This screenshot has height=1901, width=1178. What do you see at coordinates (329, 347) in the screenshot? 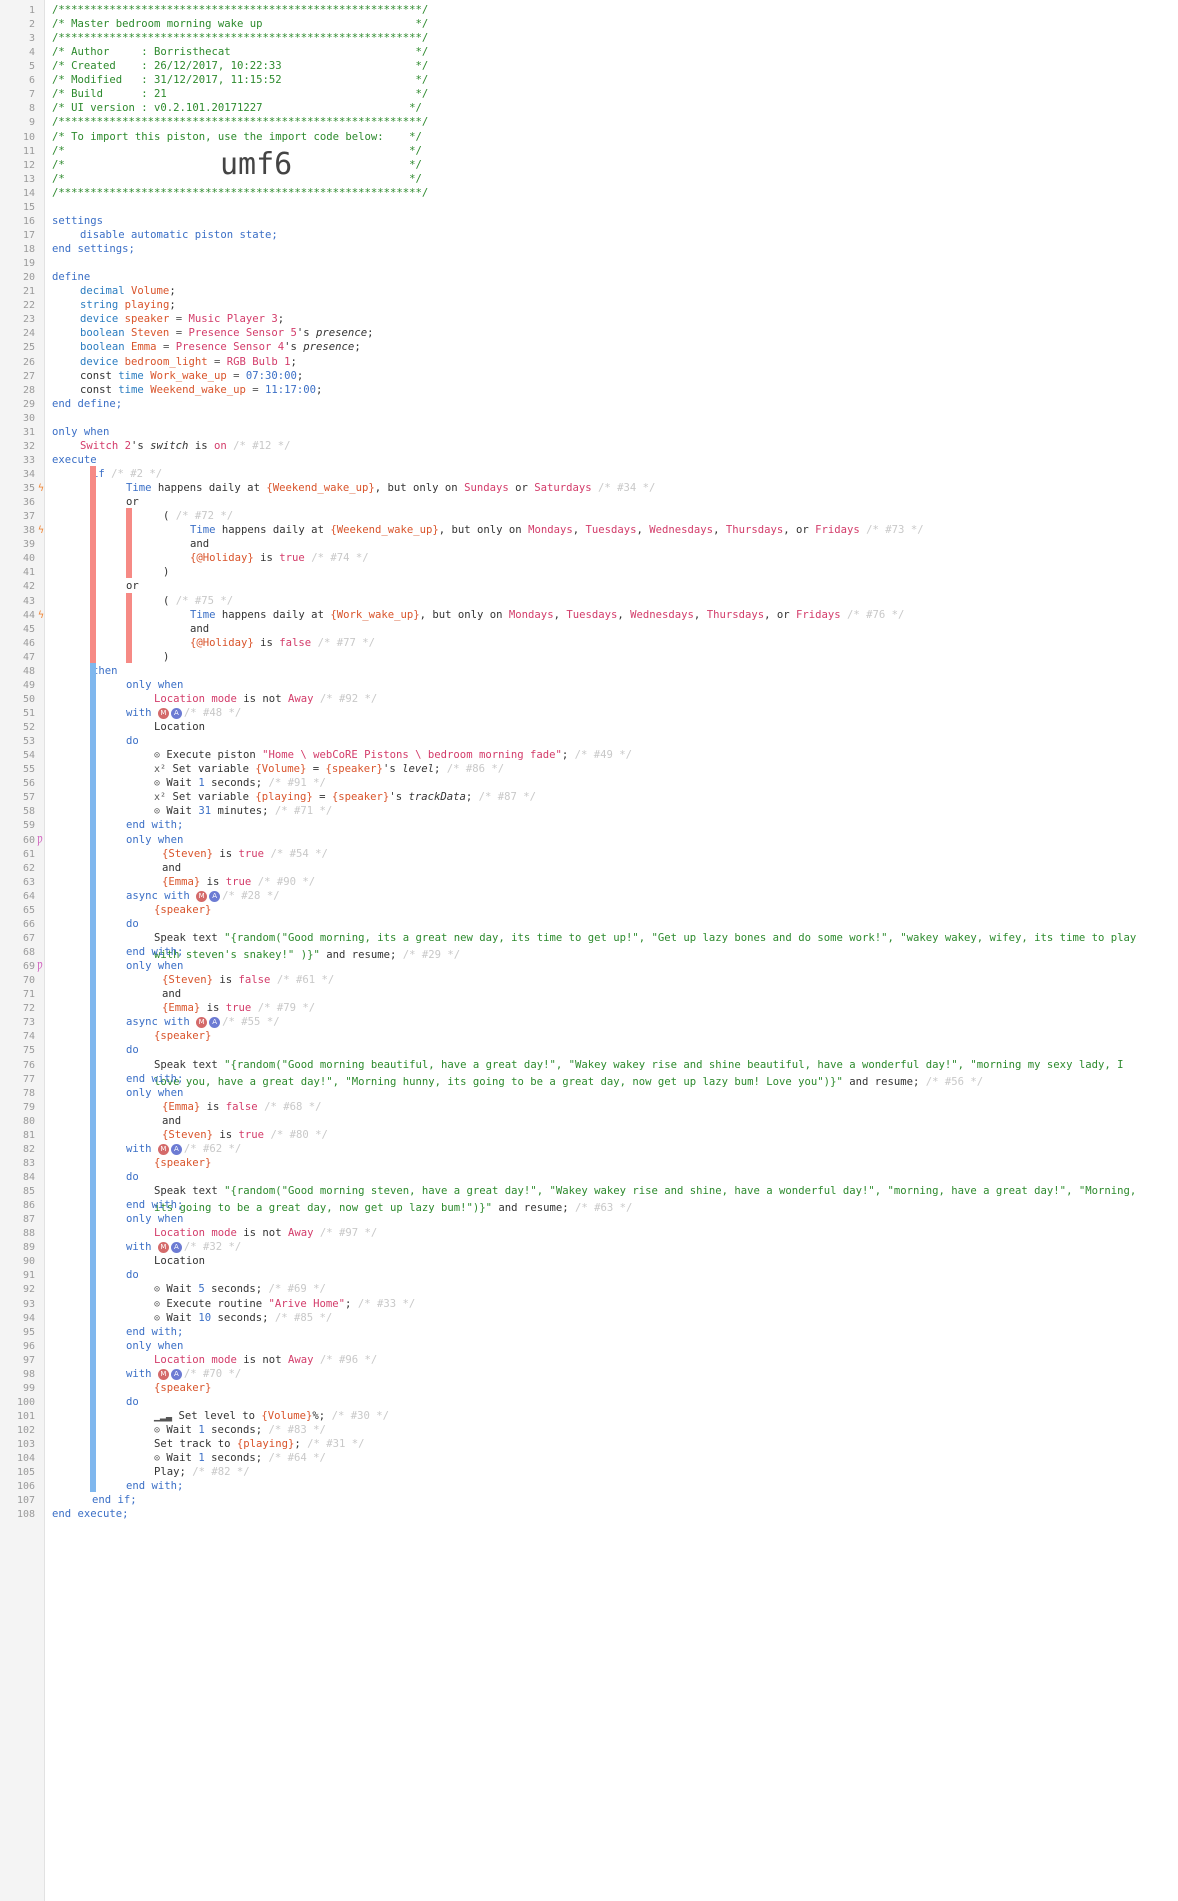
I see `attribute-name: presence` at bounding box center [329, 347].